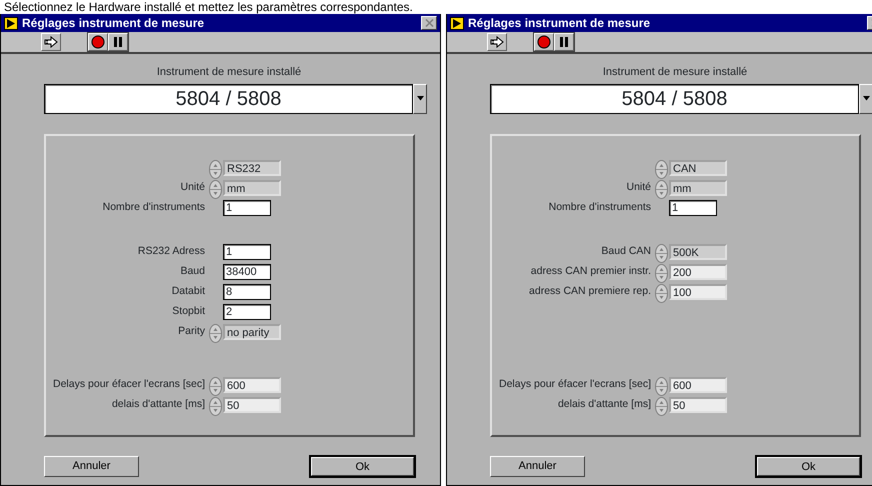  Describe the element at coordinates (591, 271) in the screenshot. I see `field-label: adress CAN premier instr.` at that location.